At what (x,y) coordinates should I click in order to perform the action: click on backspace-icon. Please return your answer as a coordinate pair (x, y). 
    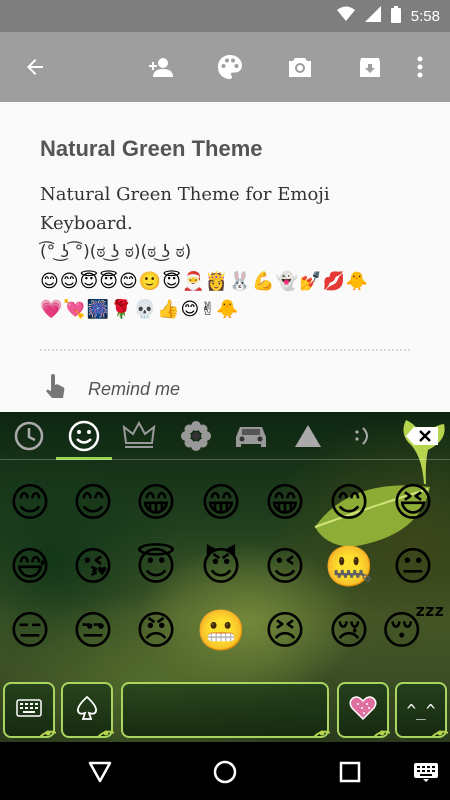
    Looking at the image, I should click on (422, 436).